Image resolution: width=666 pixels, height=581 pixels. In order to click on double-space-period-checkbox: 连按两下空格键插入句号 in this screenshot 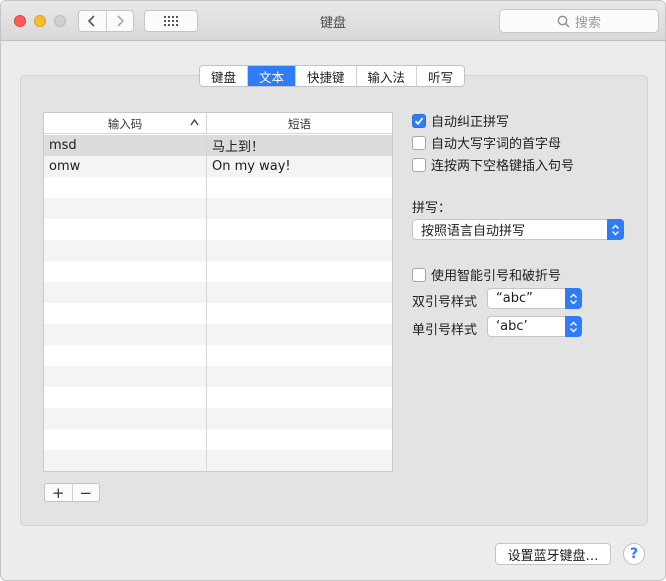, I will do `click(493, 164)`.